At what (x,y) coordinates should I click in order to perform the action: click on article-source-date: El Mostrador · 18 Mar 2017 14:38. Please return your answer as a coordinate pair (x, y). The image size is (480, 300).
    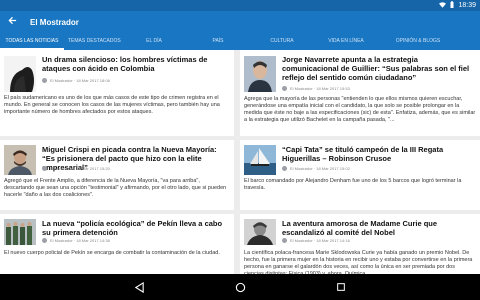
    Looking at the image, I should click on (80, 240).